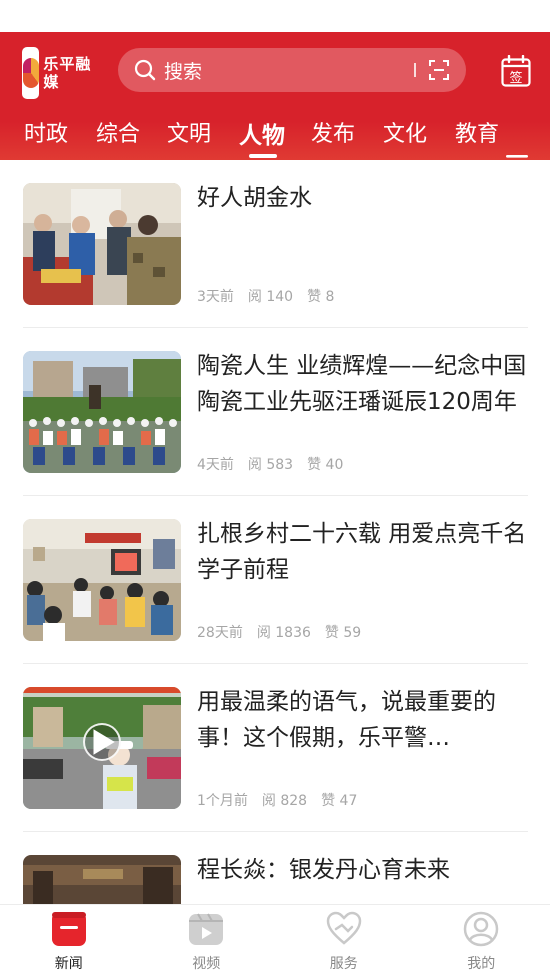 The height and width of the screenshot is (979, 550). I want to click on tab-wenhua: 文化, so click(405, 132).